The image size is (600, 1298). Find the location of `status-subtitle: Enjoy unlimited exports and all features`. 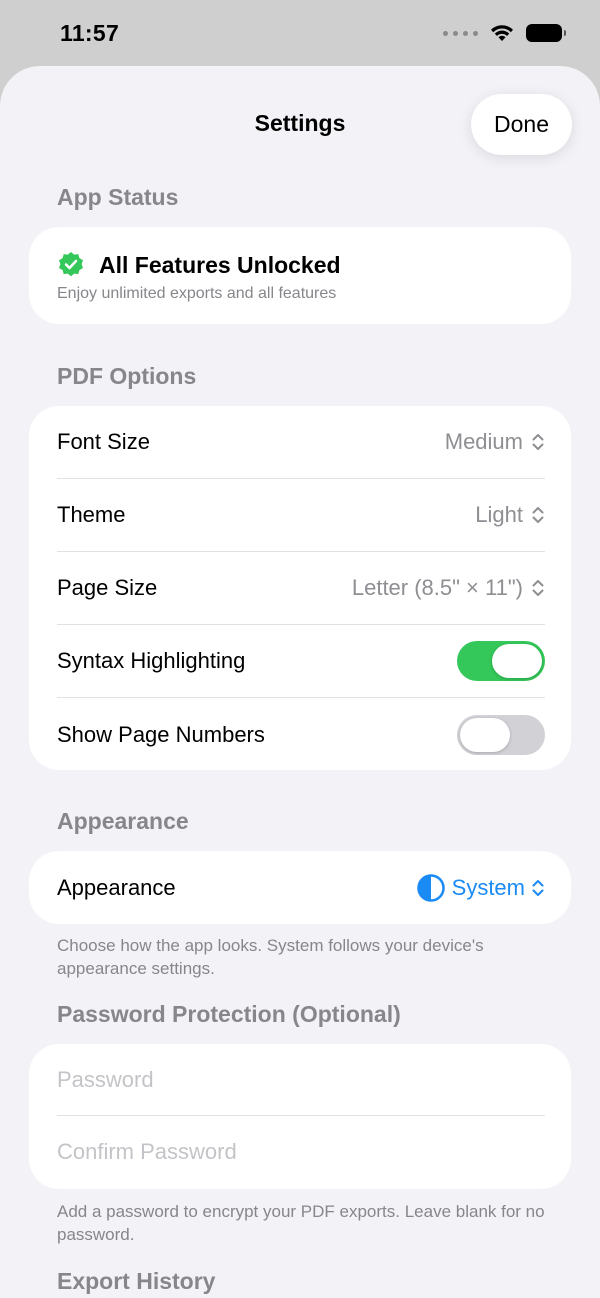

status-subtitle: Enjoy unlimited exports and all features is located at coordinates (197, 293).